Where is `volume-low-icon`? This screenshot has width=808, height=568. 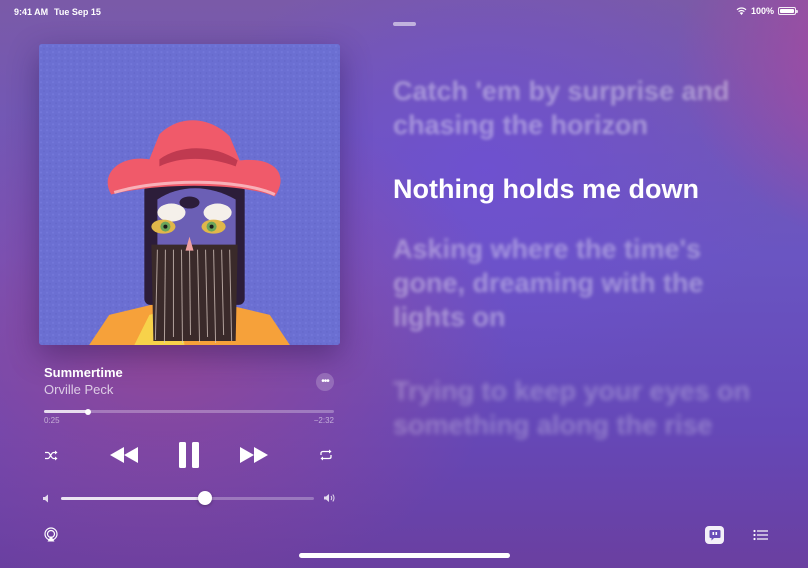 volume-low-icon is located at coordinates (45, 498).